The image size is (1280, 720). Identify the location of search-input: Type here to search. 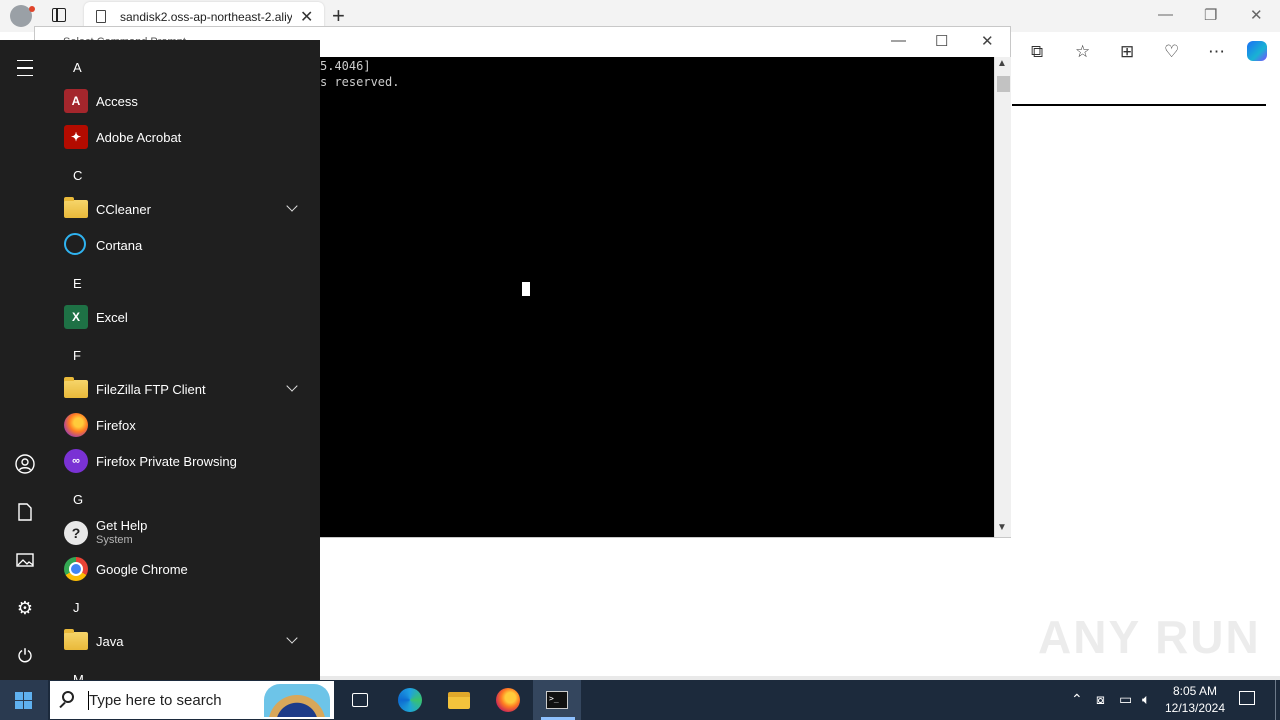
(192, 700).